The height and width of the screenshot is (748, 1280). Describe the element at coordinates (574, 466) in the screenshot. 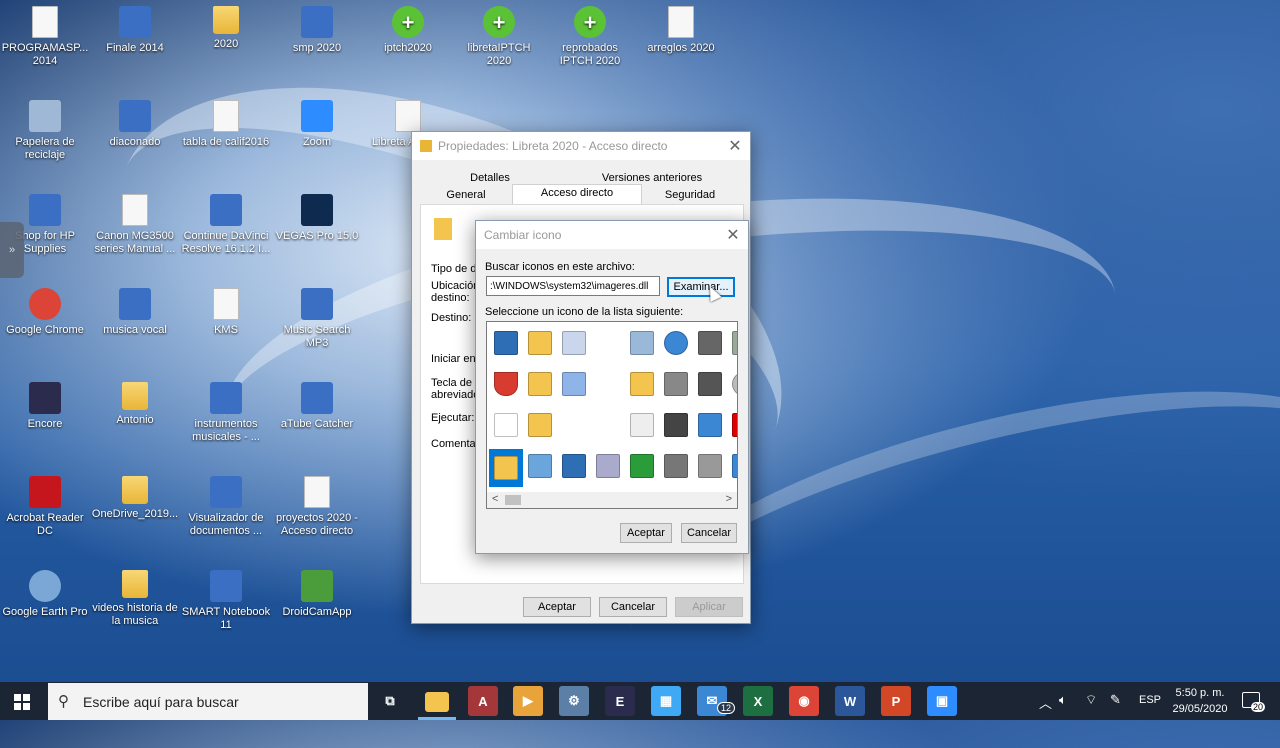

I see `window-icon` at that location.